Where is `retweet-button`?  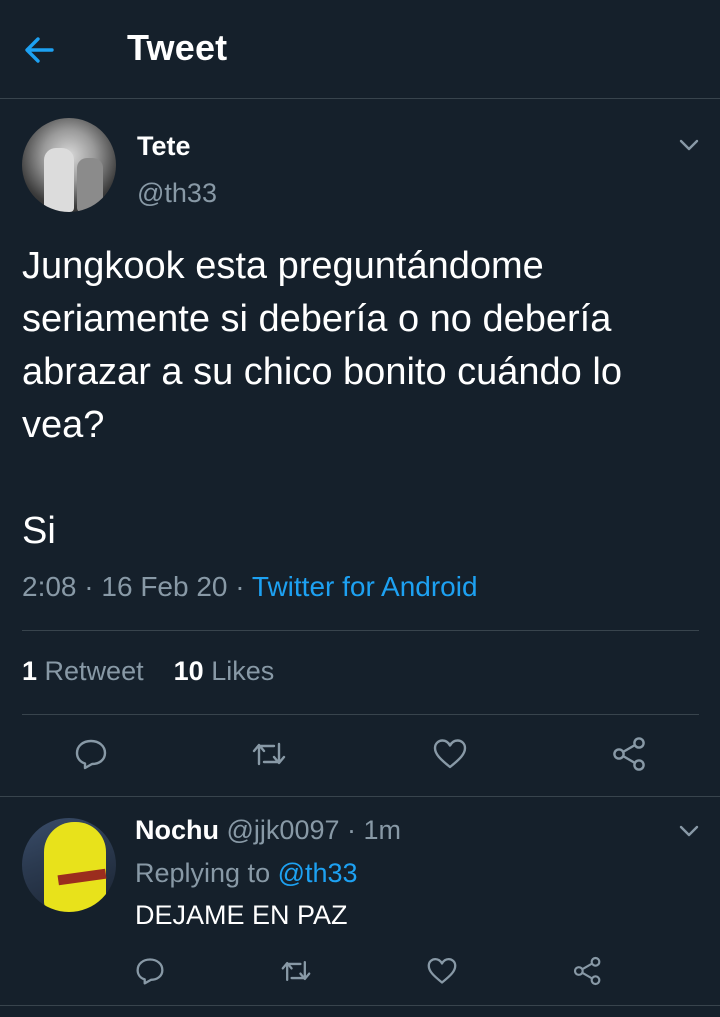 retweet-button is located at coordinates (269, 754).